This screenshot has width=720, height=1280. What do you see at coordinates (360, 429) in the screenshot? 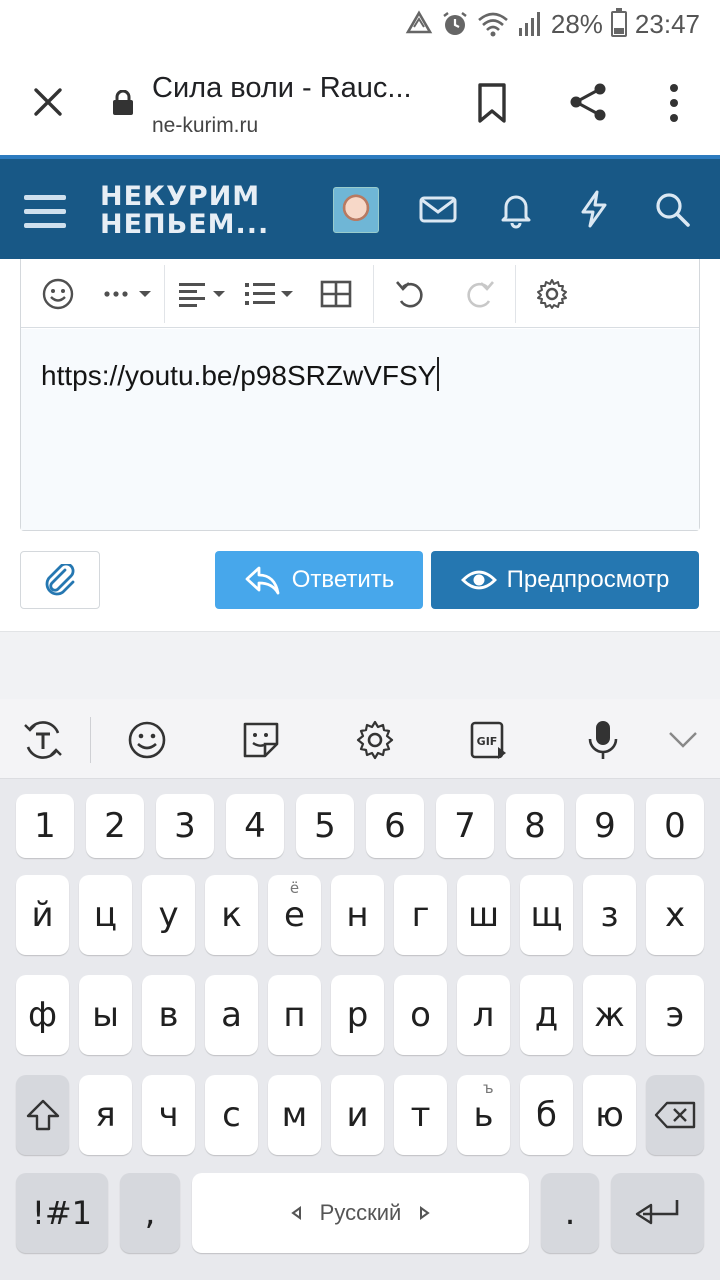
I see `editor-textarea: https://youtu.be/p98SRZwVFSY` at bounding box center [360, 429].